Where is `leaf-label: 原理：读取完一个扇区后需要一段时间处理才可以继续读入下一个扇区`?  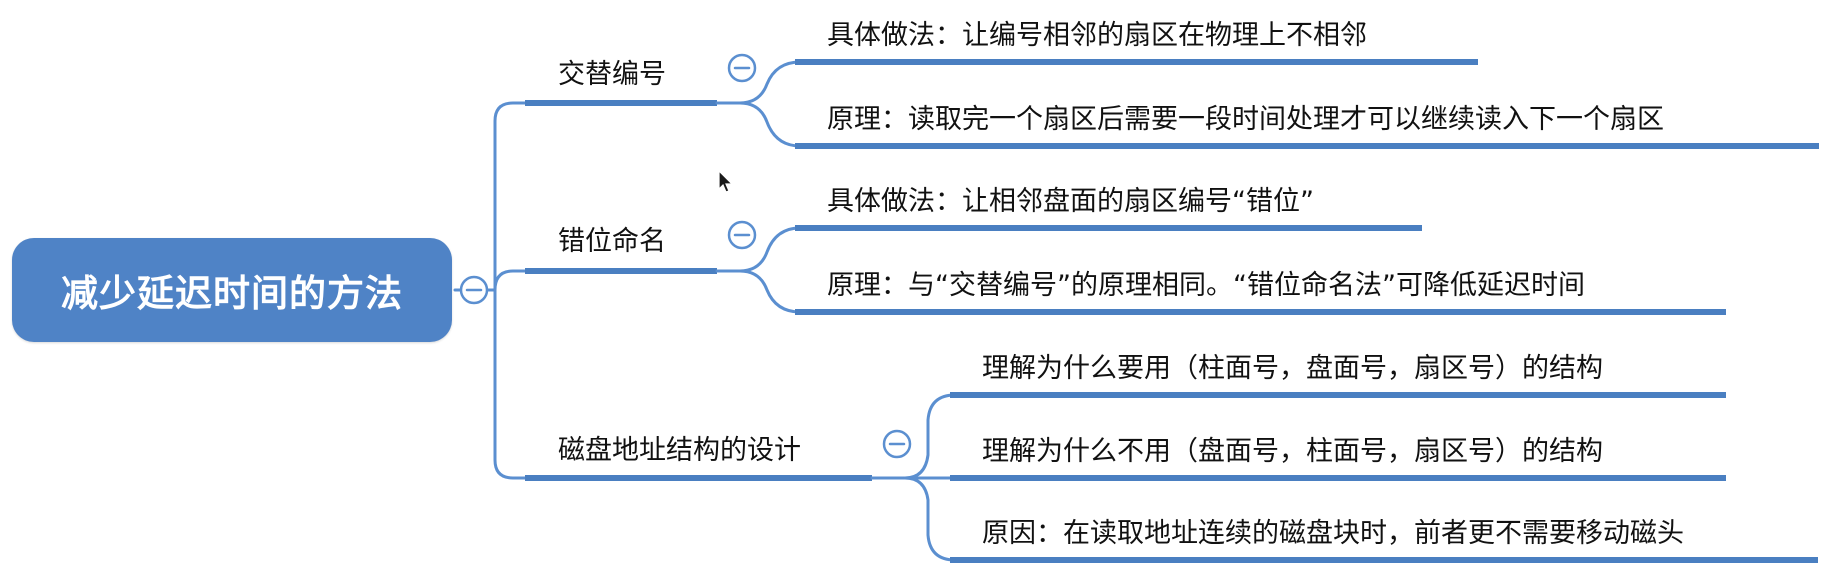
leaf-label: 原理：读取完一个扇区后需要一段时间处理才可以继续读入下一个扇区 is located at coordinates (1245, 119).